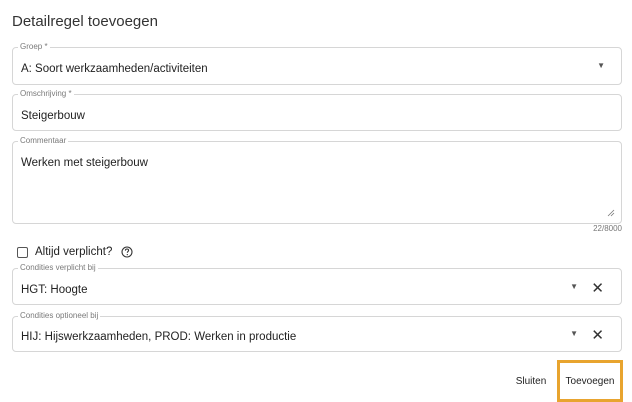 Image resolution: width=632 pixels, height=402 pixels. I want to click on condities-verplicht-select: Condities verplicht bij HGT: Hoogte ▼ ✕, so click(317, 284).